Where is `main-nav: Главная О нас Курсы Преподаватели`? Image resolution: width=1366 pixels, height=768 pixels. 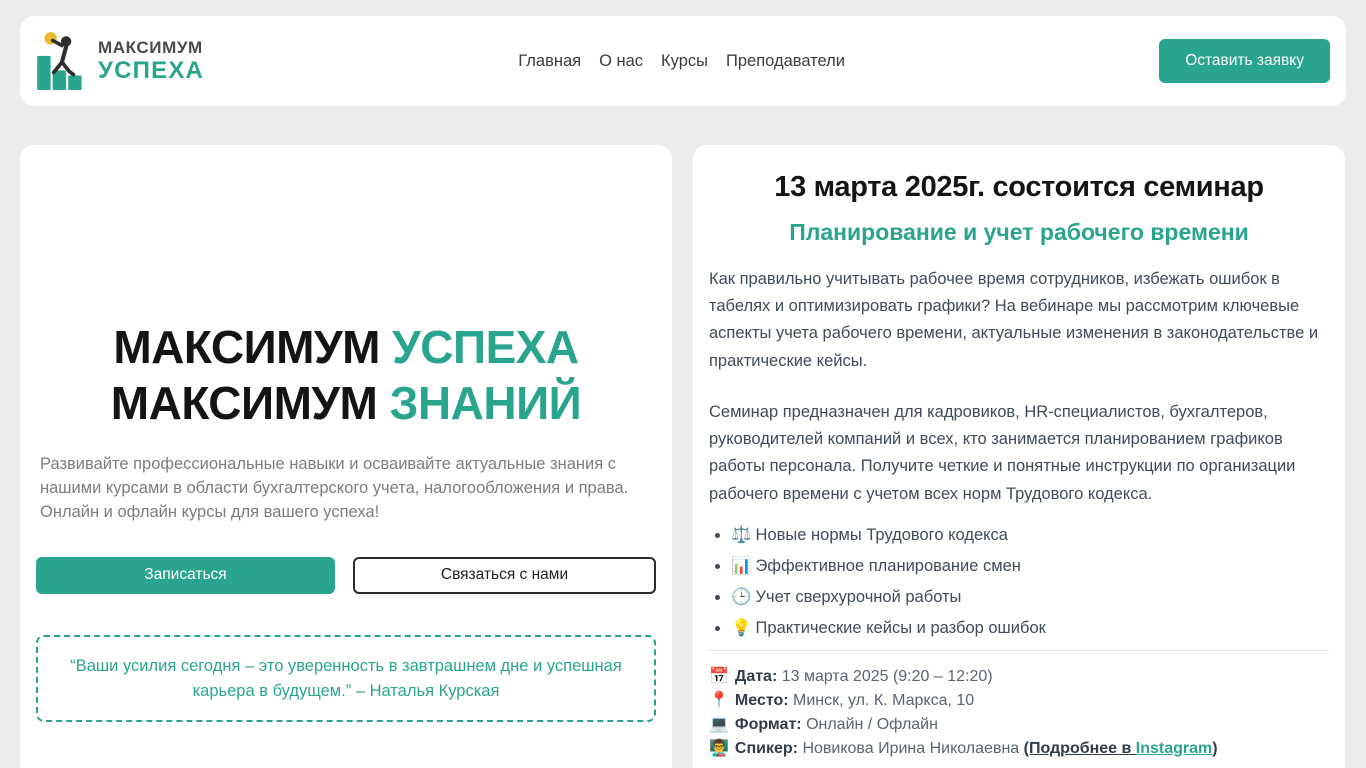
main-nav: Главная О нас Курсы Преподаватели is located at coordinates (681, 61).